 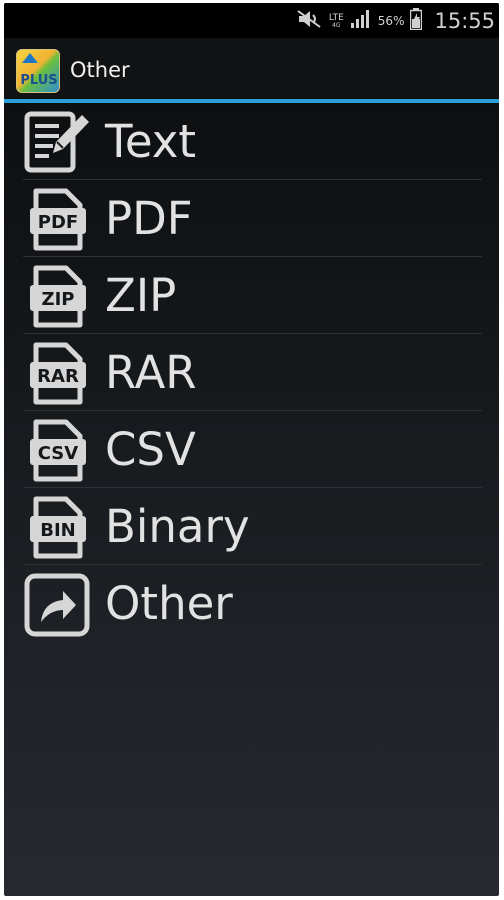 I want to click on lte-icon: LTE 4G, so click(x=336, y=20).